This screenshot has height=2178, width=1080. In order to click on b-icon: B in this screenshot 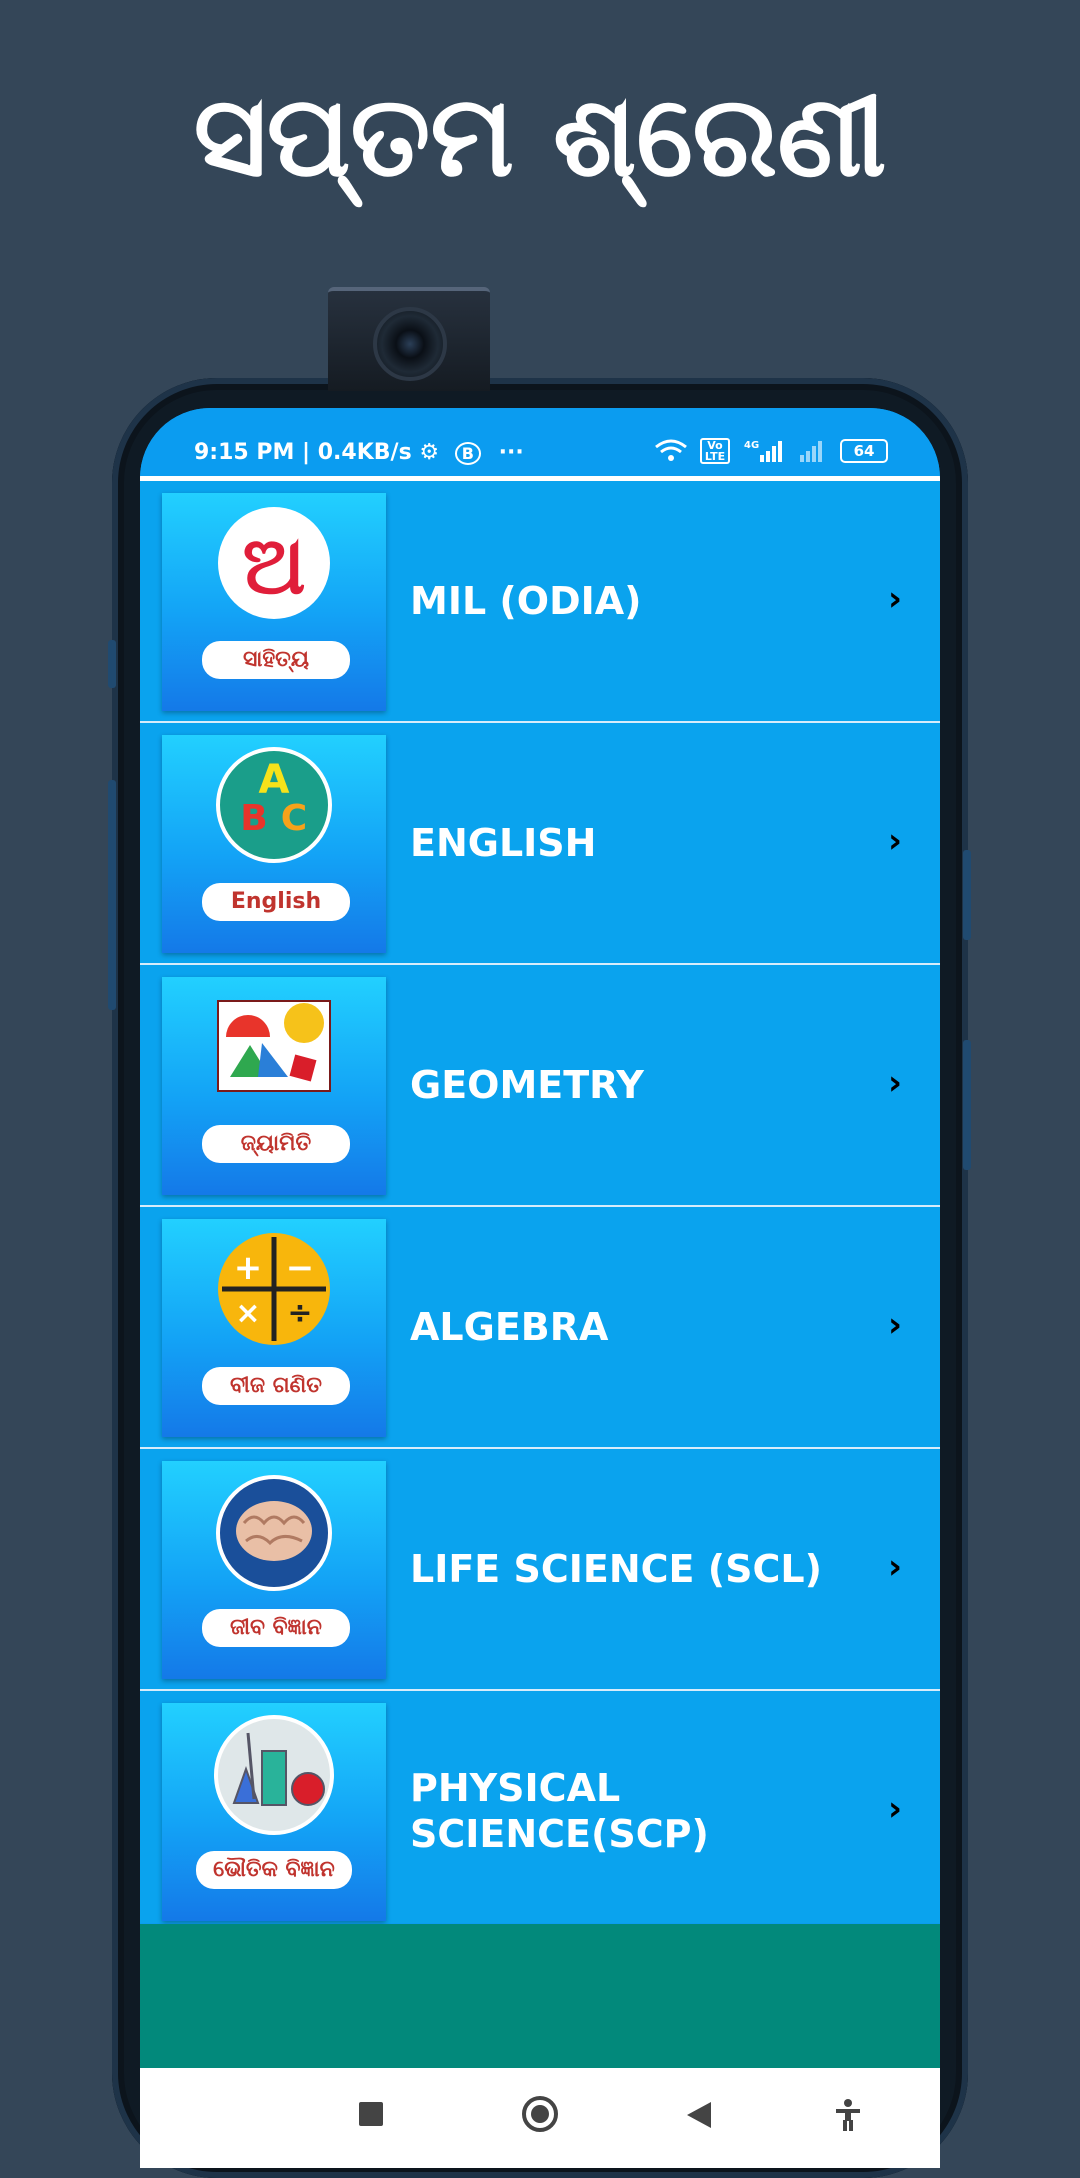, I will do `click(467, 453)`.